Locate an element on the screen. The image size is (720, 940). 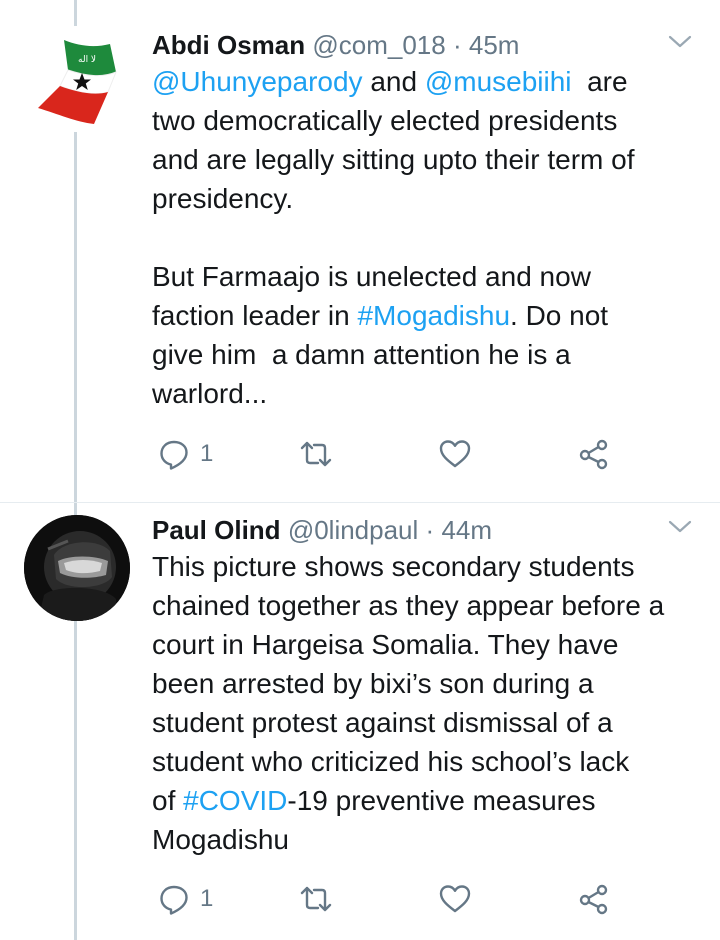
svg-text: ﻻ ﺍﻟﻪ is located at coordinates (87, 60).